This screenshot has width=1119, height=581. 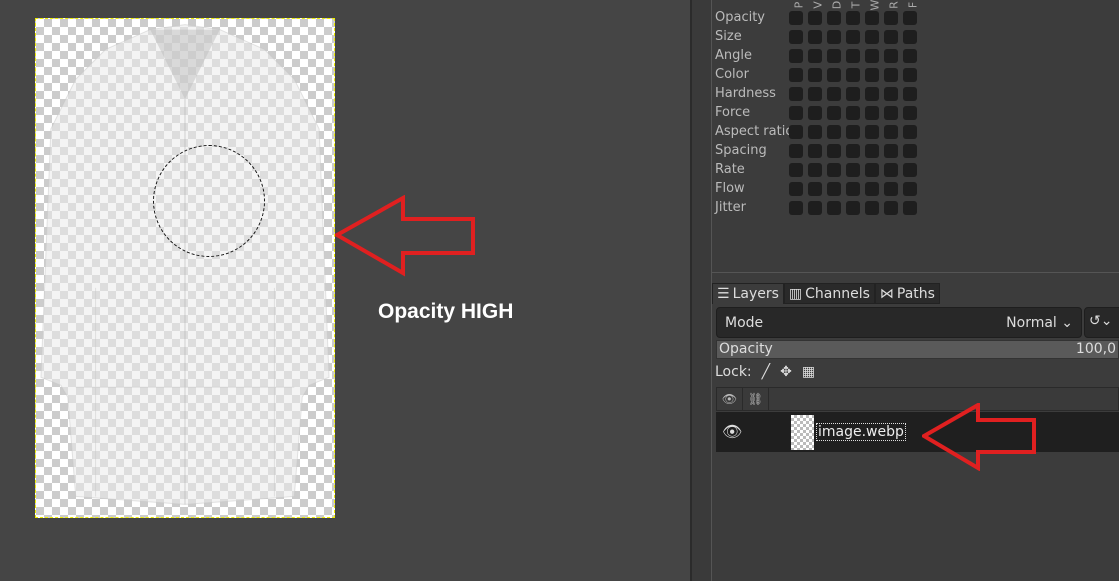 What do you see at coordinates (907, 293) in the screenshot?
I see `tab-paths: ⋈ Paths` at bounding box center [907, 293].